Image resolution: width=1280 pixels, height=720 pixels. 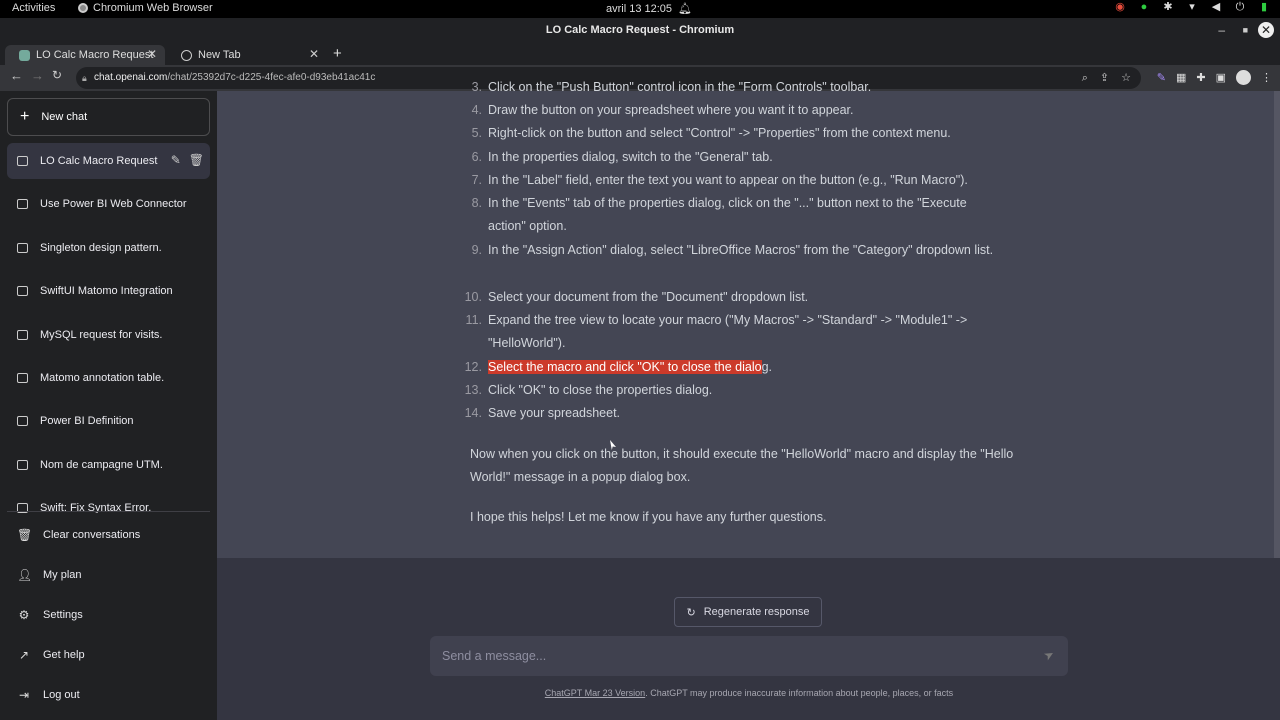 What do you see at coordinates (476, 133) in the screenshot?
I see `step-number: 5.` at bounding box center [476, 133].